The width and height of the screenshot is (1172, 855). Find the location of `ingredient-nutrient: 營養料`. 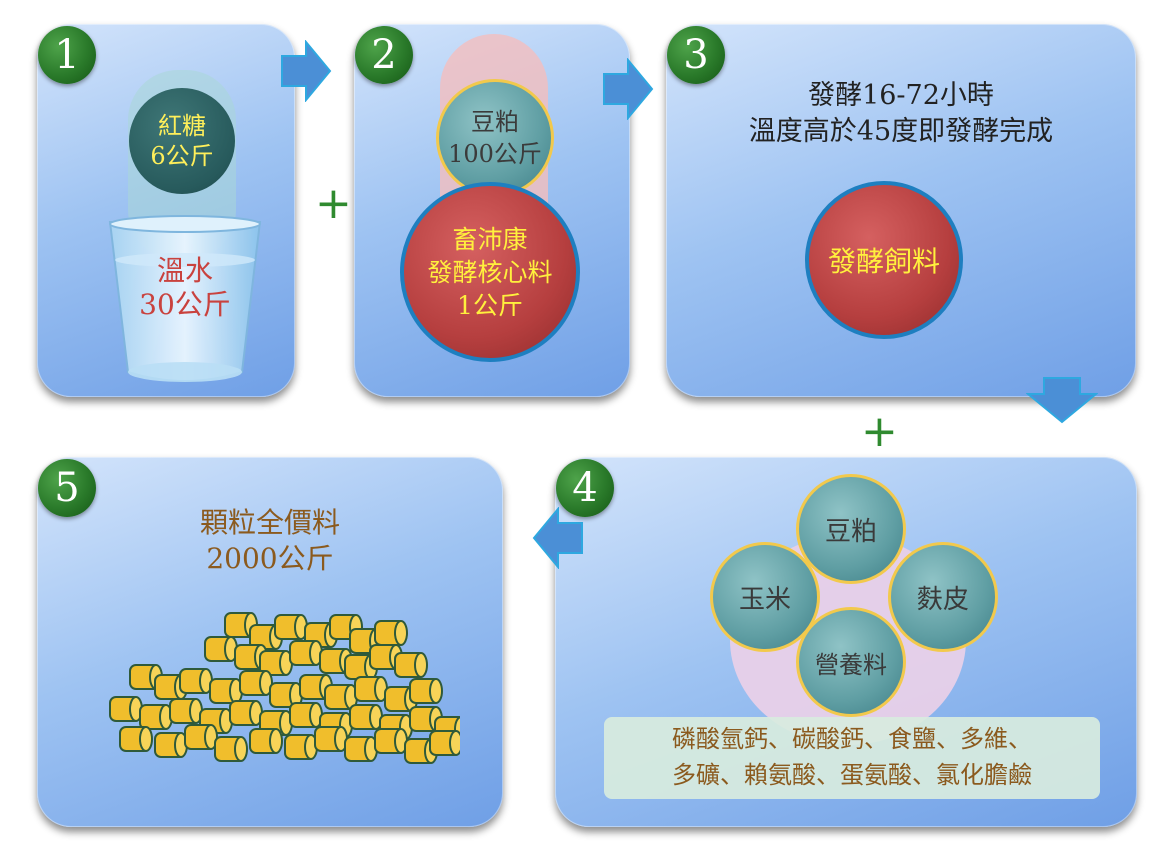

ingredient-nutrient: 營養料 is located at coordinates (851, 662).